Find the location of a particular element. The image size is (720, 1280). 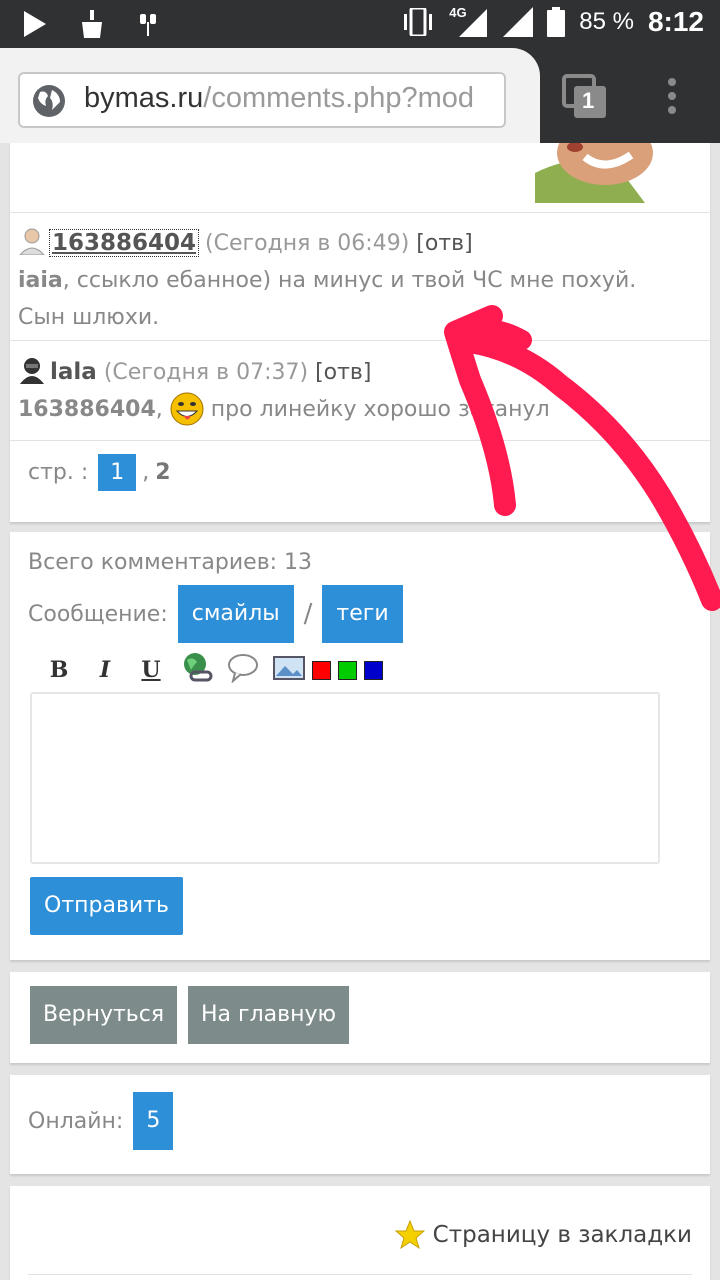

message-textarea is located at coordinates (345, 778).